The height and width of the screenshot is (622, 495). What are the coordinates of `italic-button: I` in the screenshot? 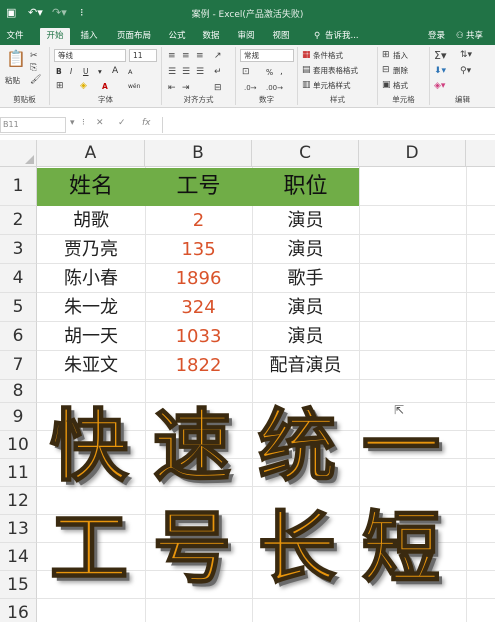 It's located at (71, 71).